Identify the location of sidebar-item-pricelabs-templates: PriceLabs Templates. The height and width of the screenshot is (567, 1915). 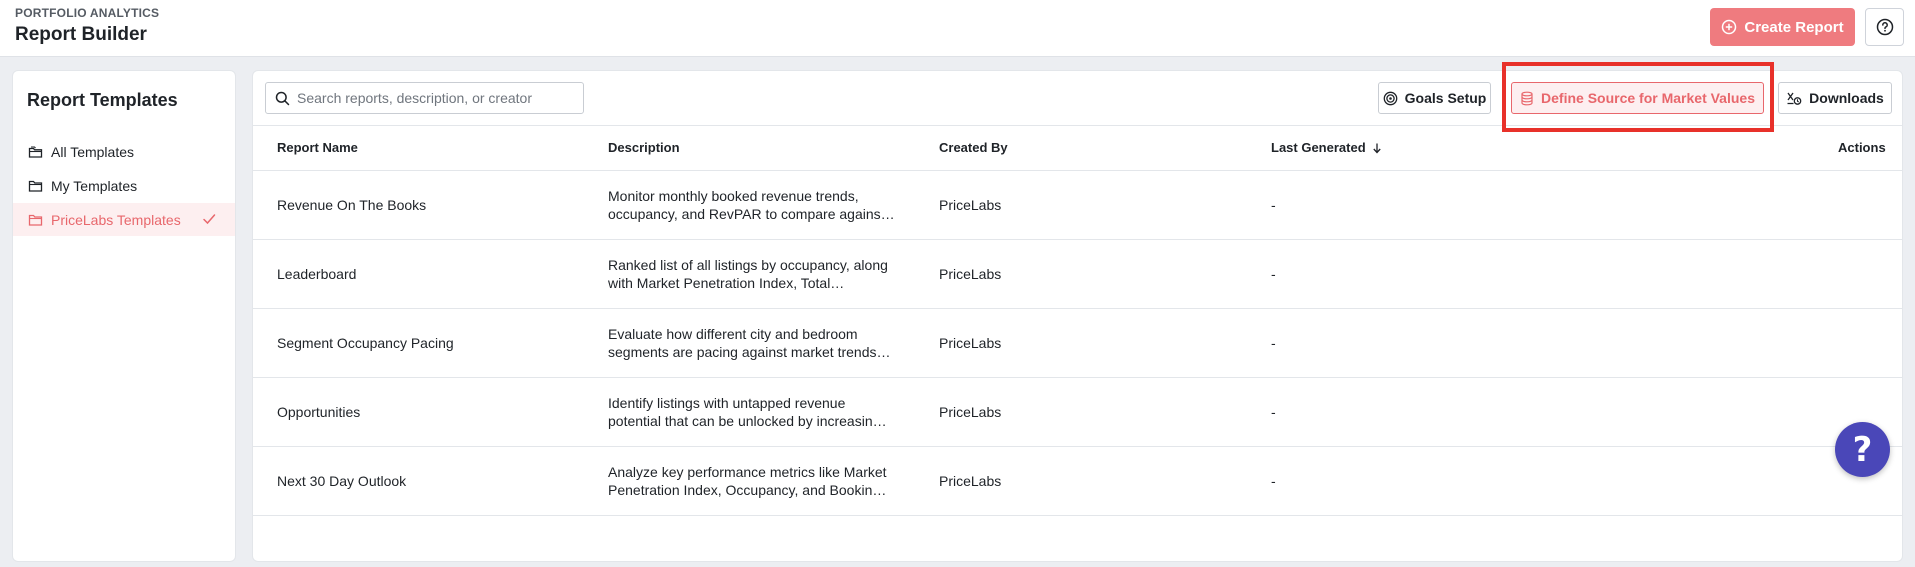
(124, 219).